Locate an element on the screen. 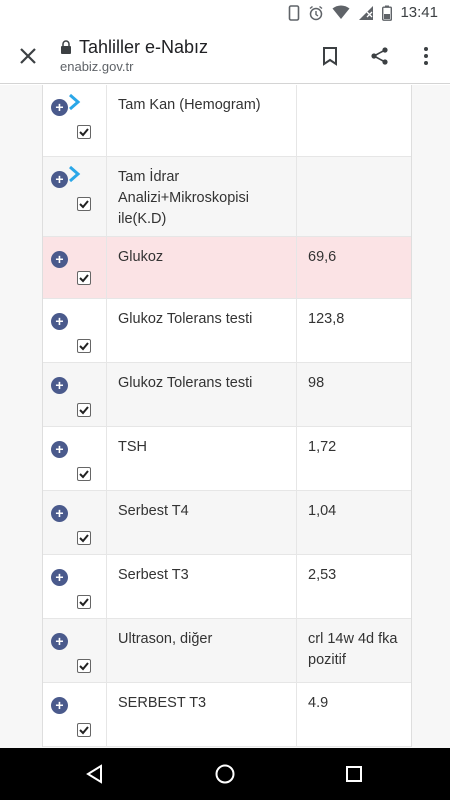  close-icon is located at coordinates (28, 56).